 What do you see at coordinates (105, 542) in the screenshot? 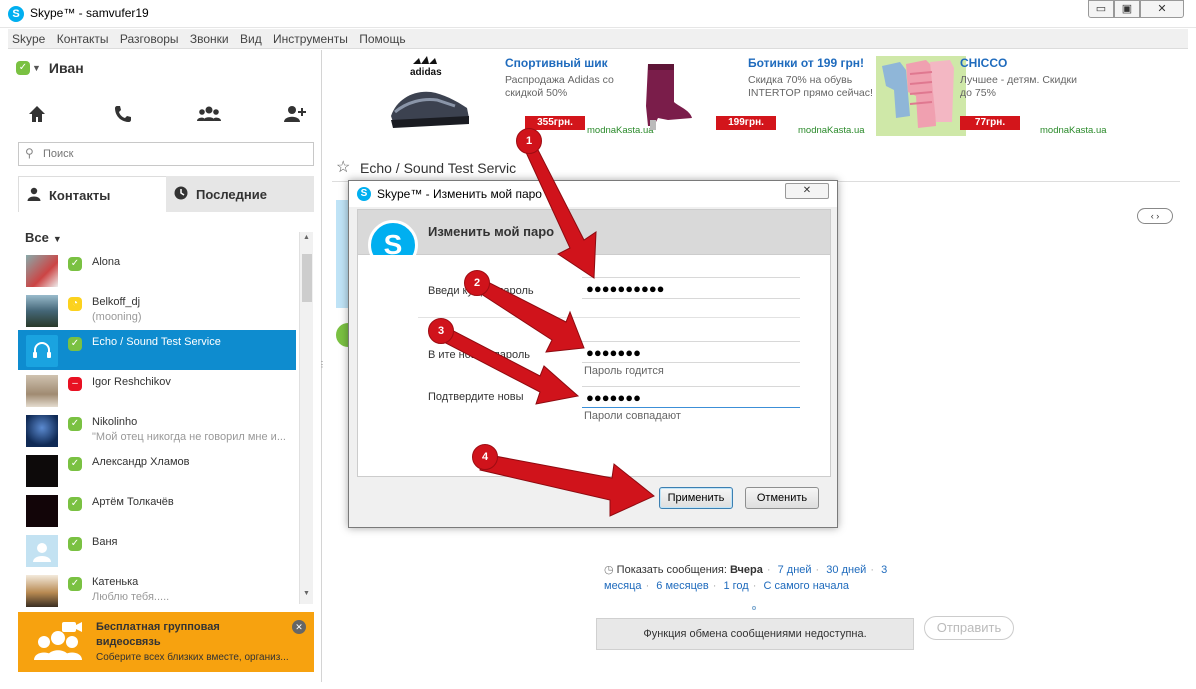
I see `contact-name: Ваня` at bounding box center [105, 542].